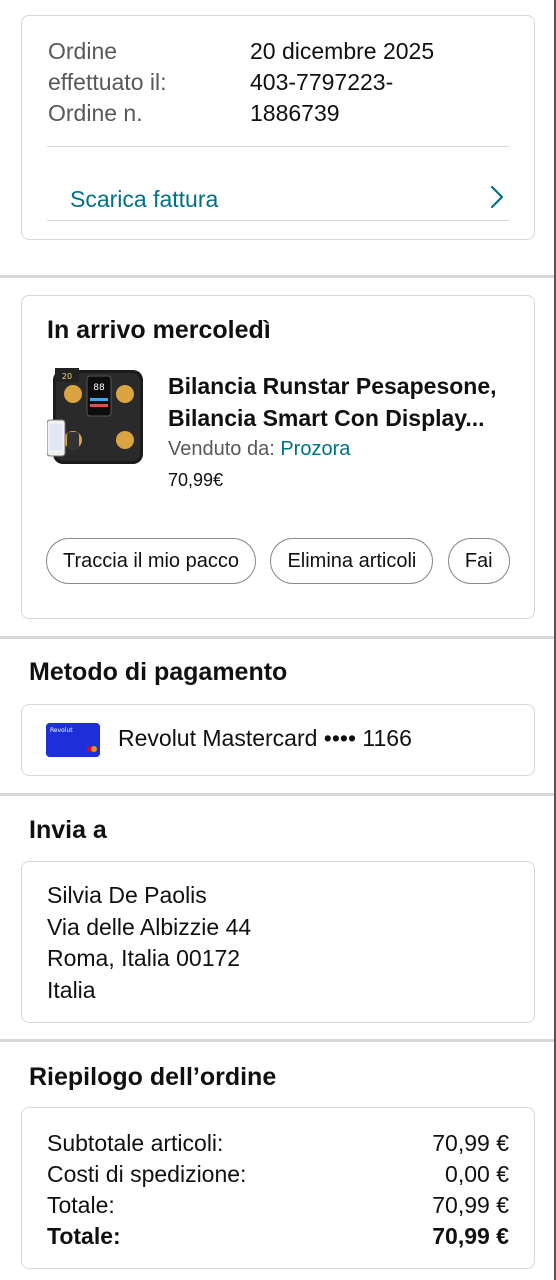 This screenshot has height=1280, width=556. What do you see at coordinates (159, 330) in the screenshot?
I see `delivery-status-title: In arrivo mercoledì` at bounding box center [159, 330].